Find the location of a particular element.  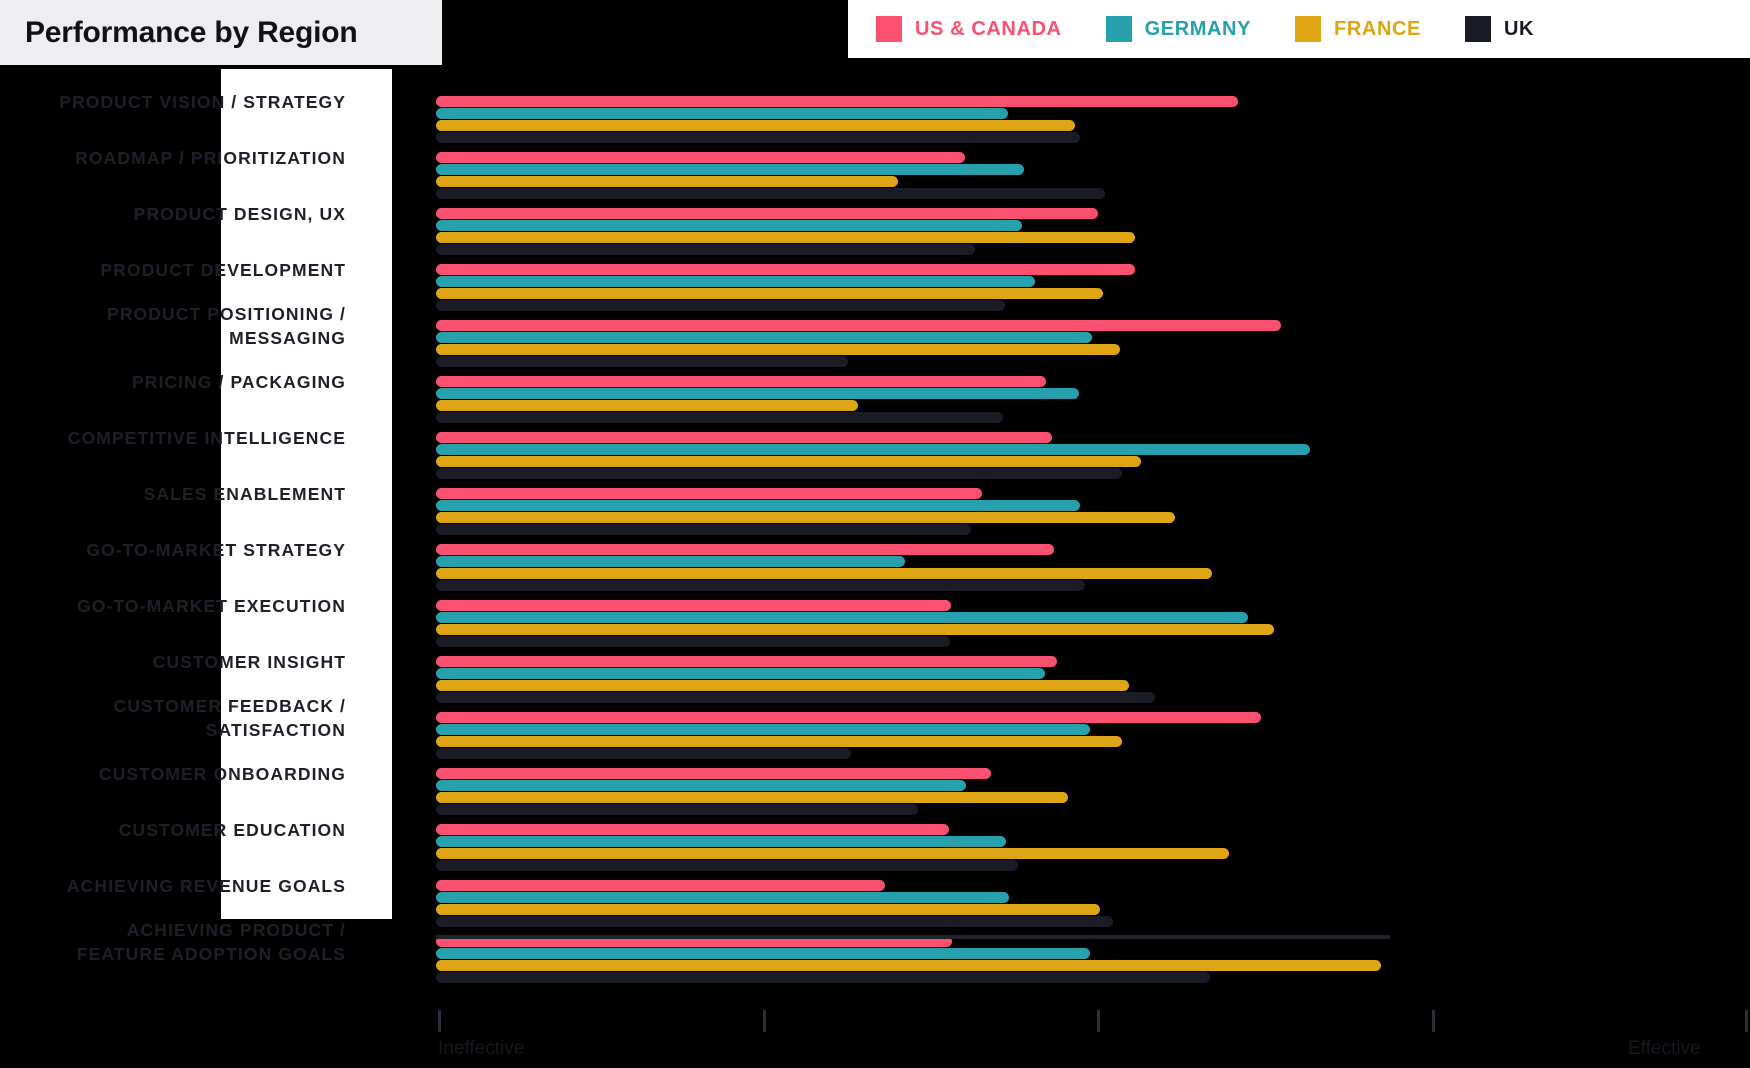

category-label: SALES ENABLEMENT is located at coordinates (244, 494).